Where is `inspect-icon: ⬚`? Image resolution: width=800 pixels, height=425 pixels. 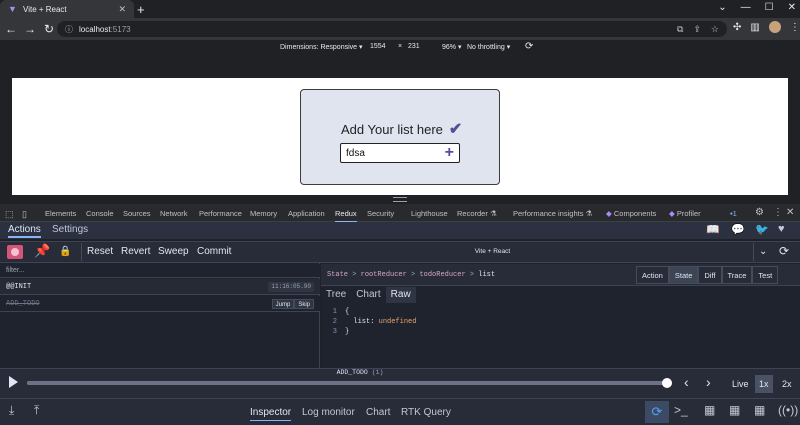
inspect-icon: ⬚ is located at coordinates (9, 214).